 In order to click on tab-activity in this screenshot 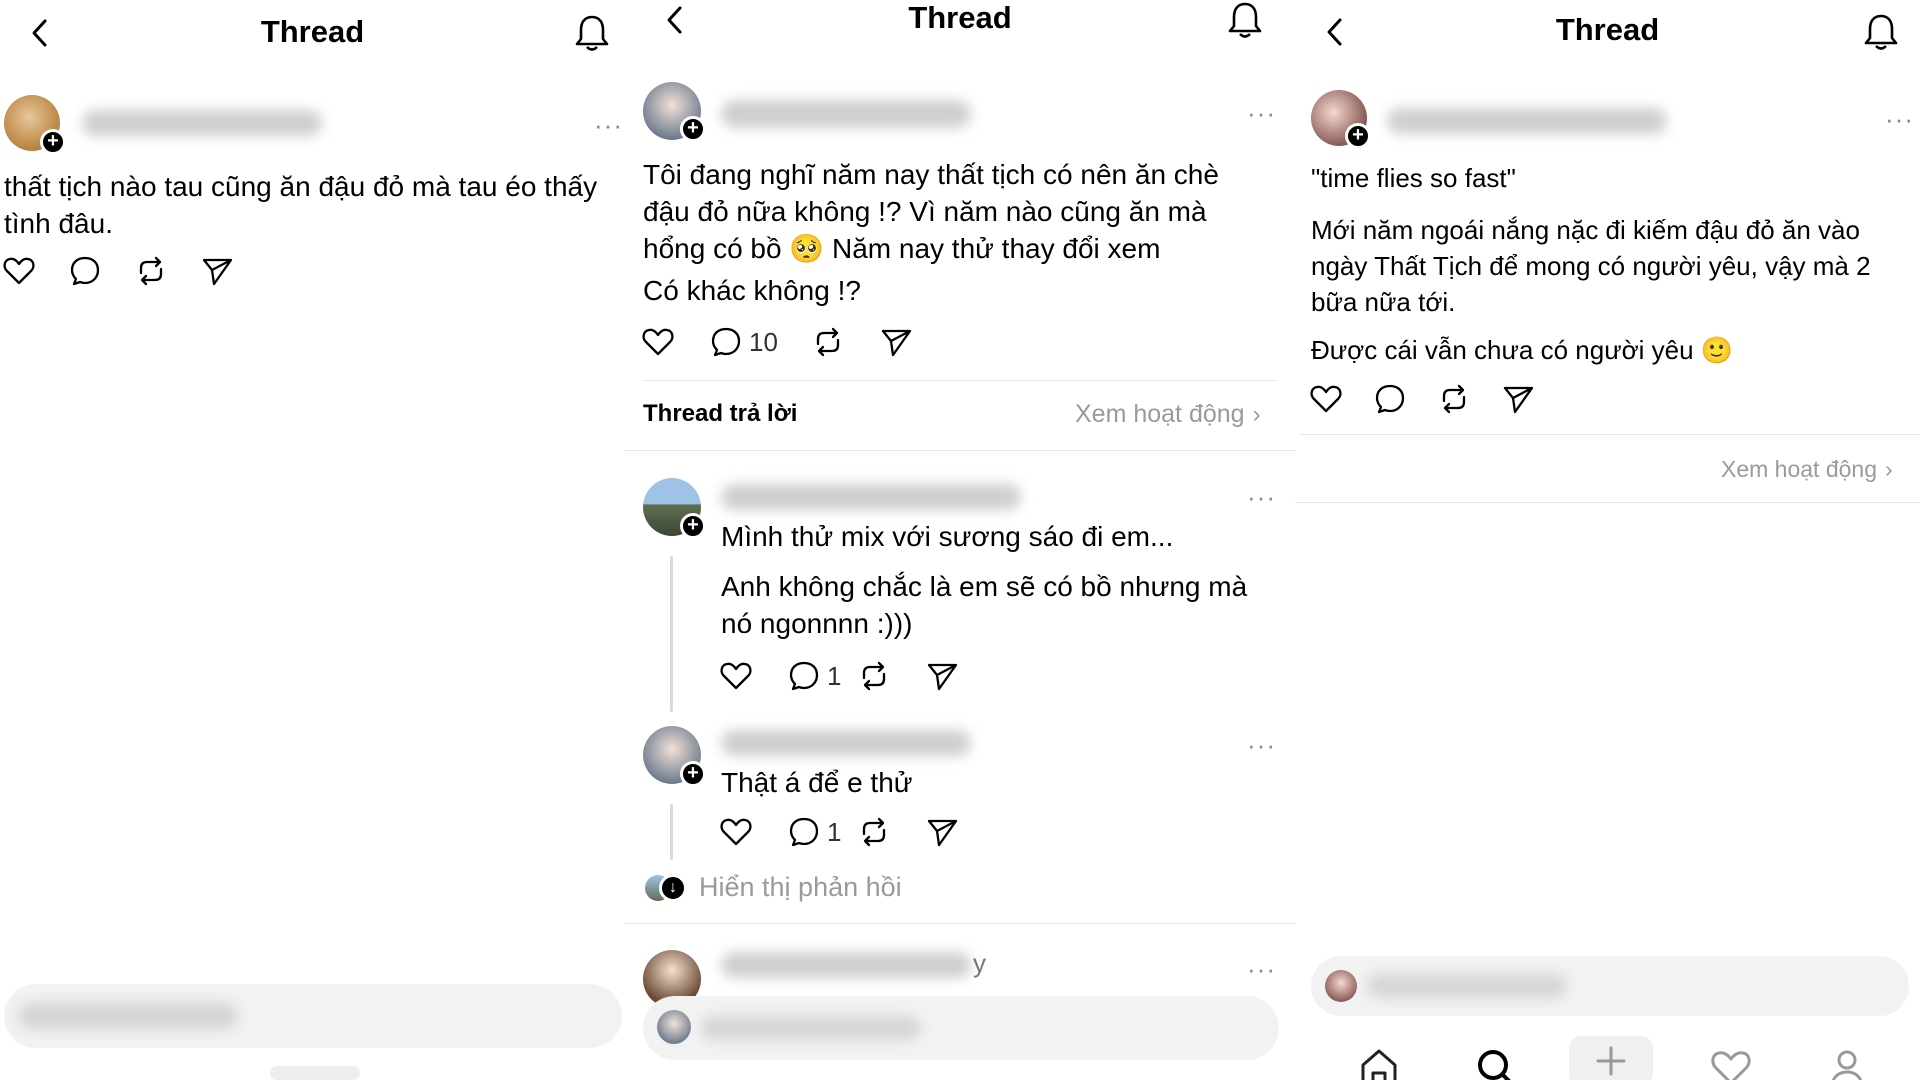, I will do `click(1731, 1062)`.